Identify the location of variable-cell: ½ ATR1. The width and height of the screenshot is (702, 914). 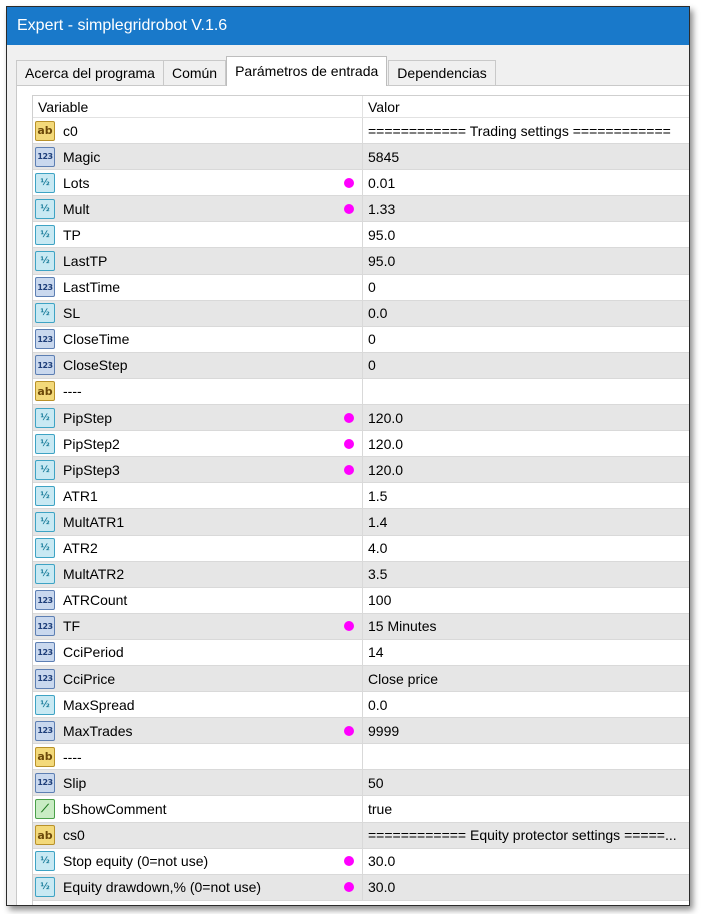
(198, 496).